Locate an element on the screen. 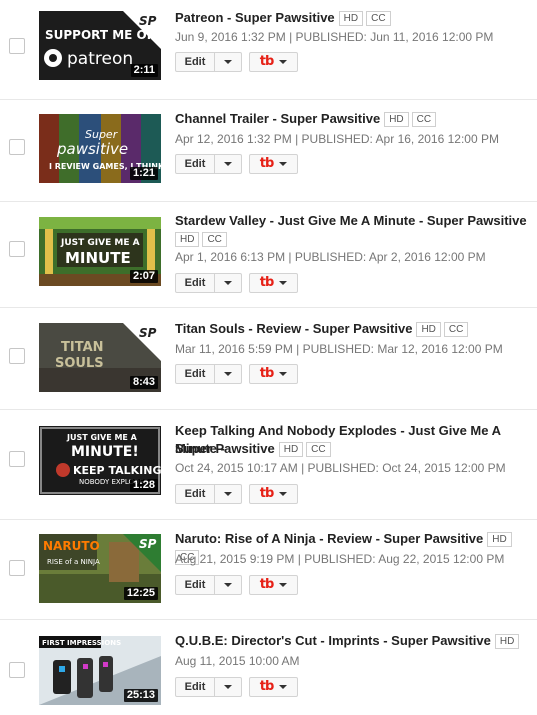  svg-text: SOULS is located at coordinates (79, 363).